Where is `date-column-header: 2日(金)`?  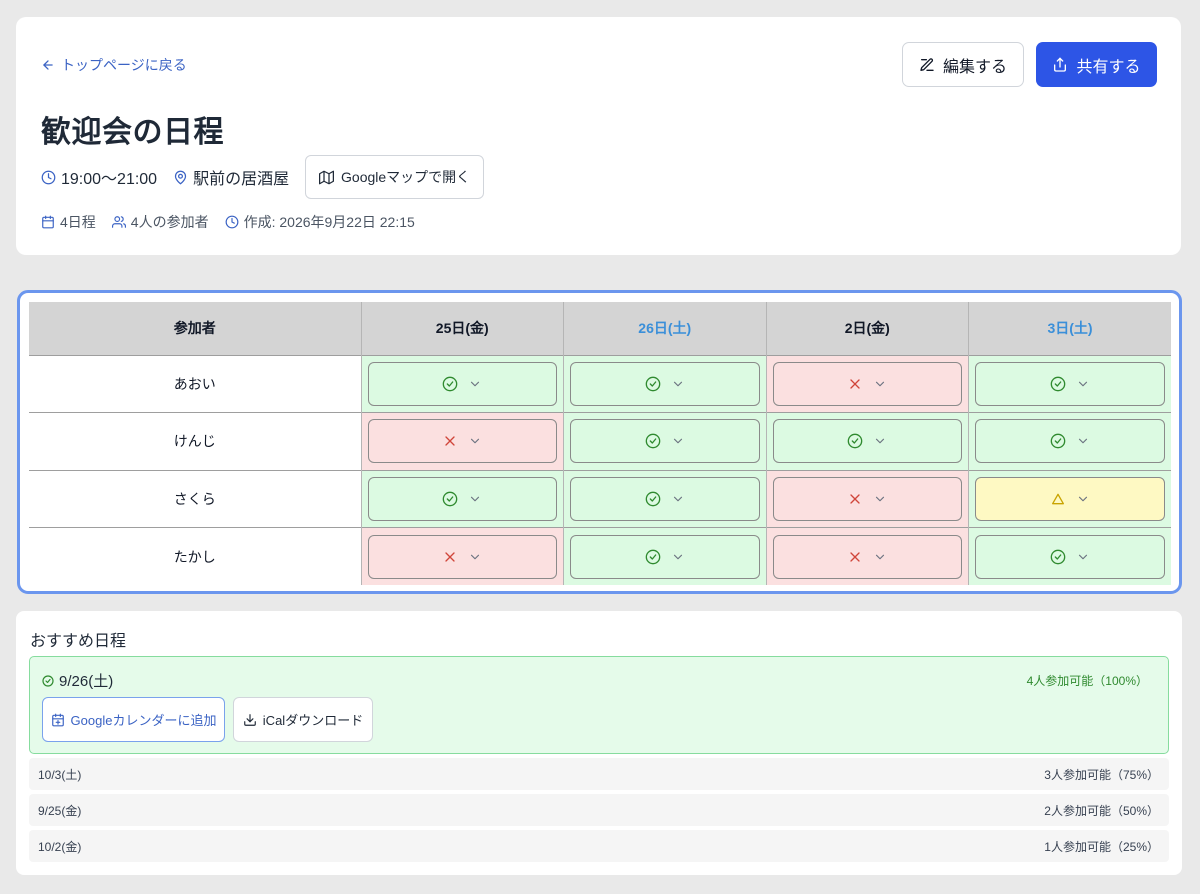 date-column-header: 2日(金) is located at coordinates (867, 328).